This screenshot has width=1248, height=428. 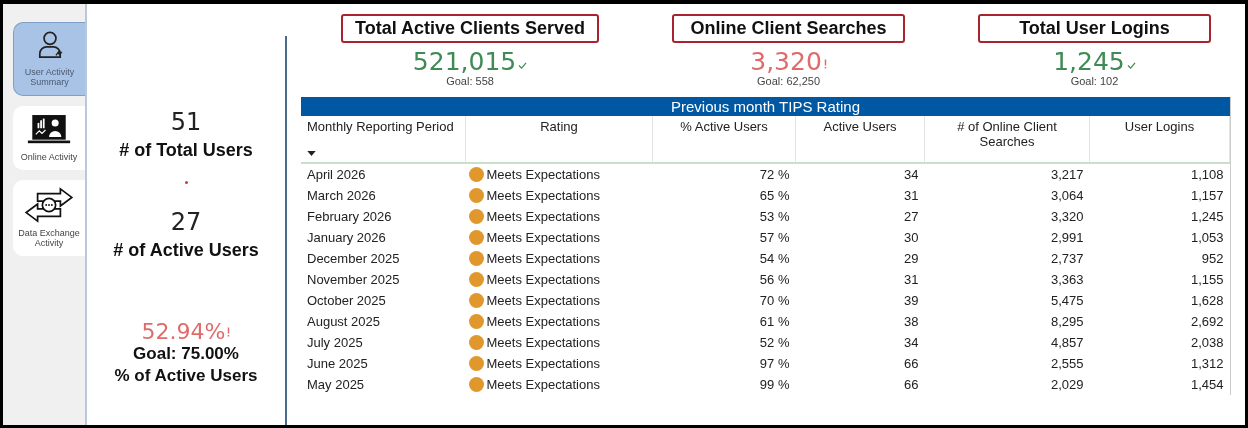 What do you see at coordinates (337, 364) in the screenshot?
I see `table-cell-text: June 2025` at bounding box center [337, 364].